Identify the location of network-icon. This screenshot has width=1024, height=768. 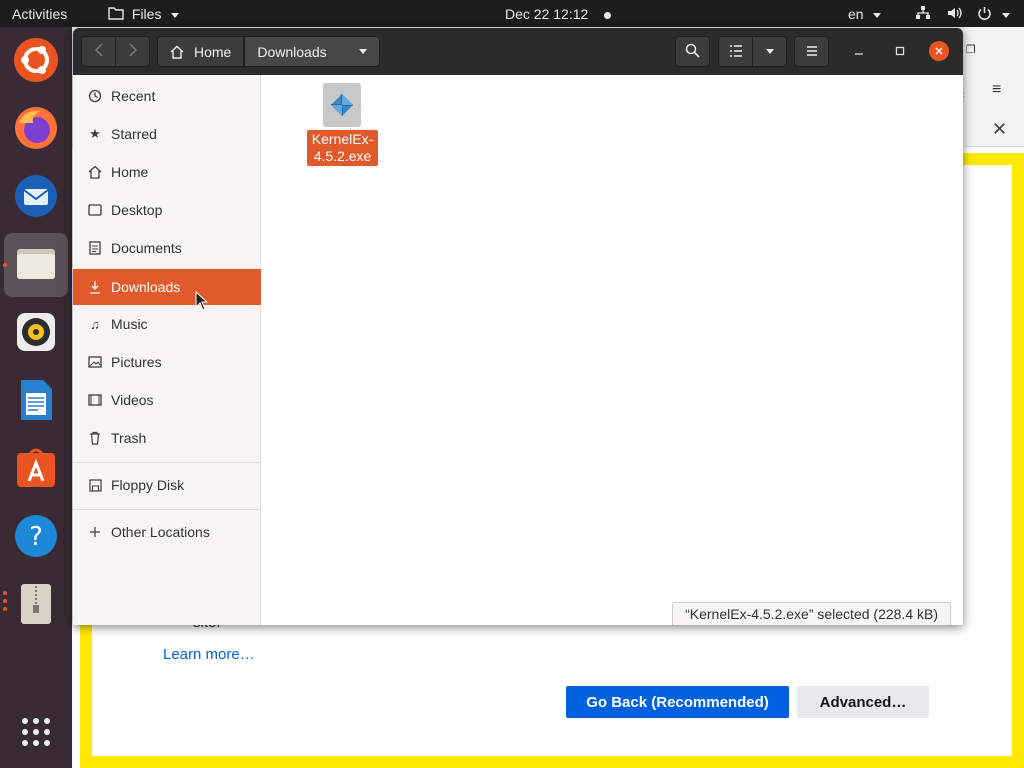
(923, 15).